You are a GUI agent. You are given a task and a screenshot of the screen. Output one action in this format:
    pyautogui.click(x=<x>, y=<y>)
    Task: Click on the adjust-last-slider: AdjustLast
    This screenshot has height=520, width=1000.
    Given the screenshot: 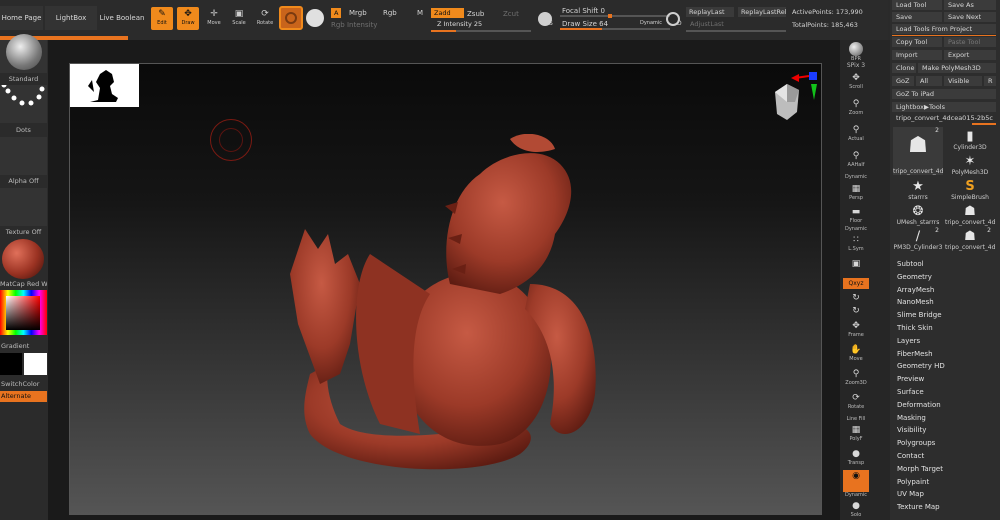 What is the action you would take?
    pyautogui.click(x=707, y=24)
    